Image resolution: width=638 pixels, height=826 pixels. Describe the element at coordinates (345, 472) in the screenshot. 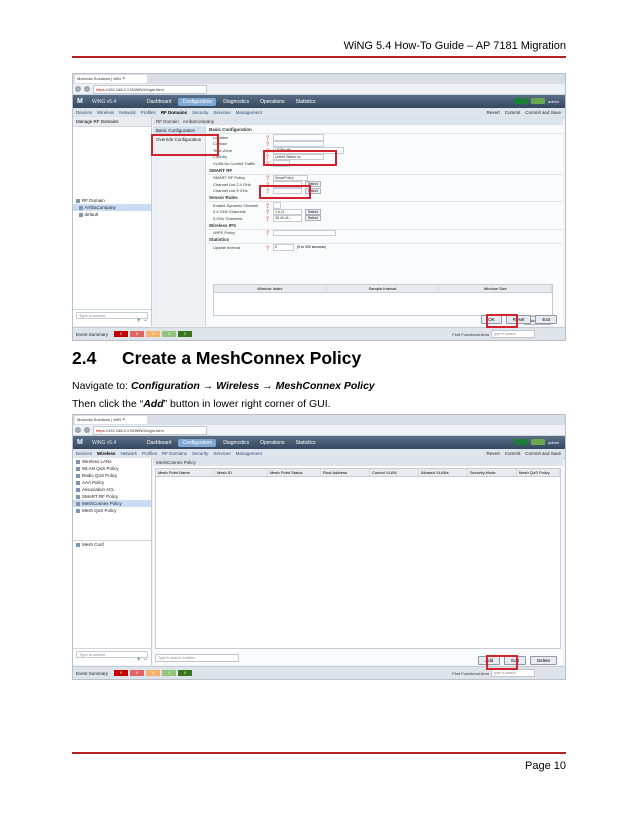

I see `col-root-address: Root Address` at that location.